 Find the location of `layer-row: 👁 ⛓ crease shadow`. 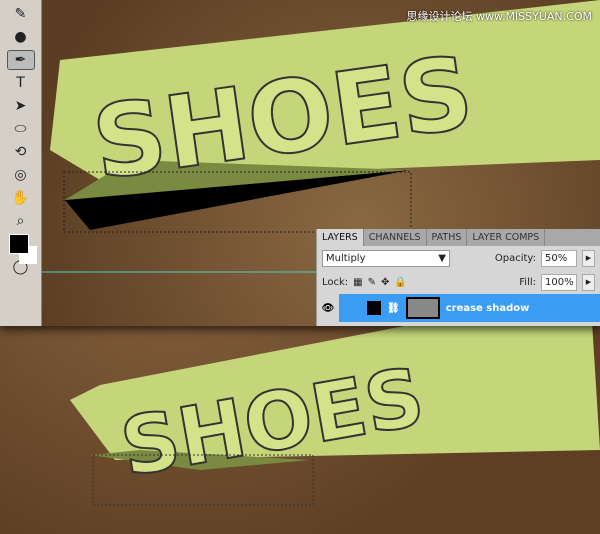

layer-row: 👁 ⛓ crease shadow is located at coordinates (458, 308).